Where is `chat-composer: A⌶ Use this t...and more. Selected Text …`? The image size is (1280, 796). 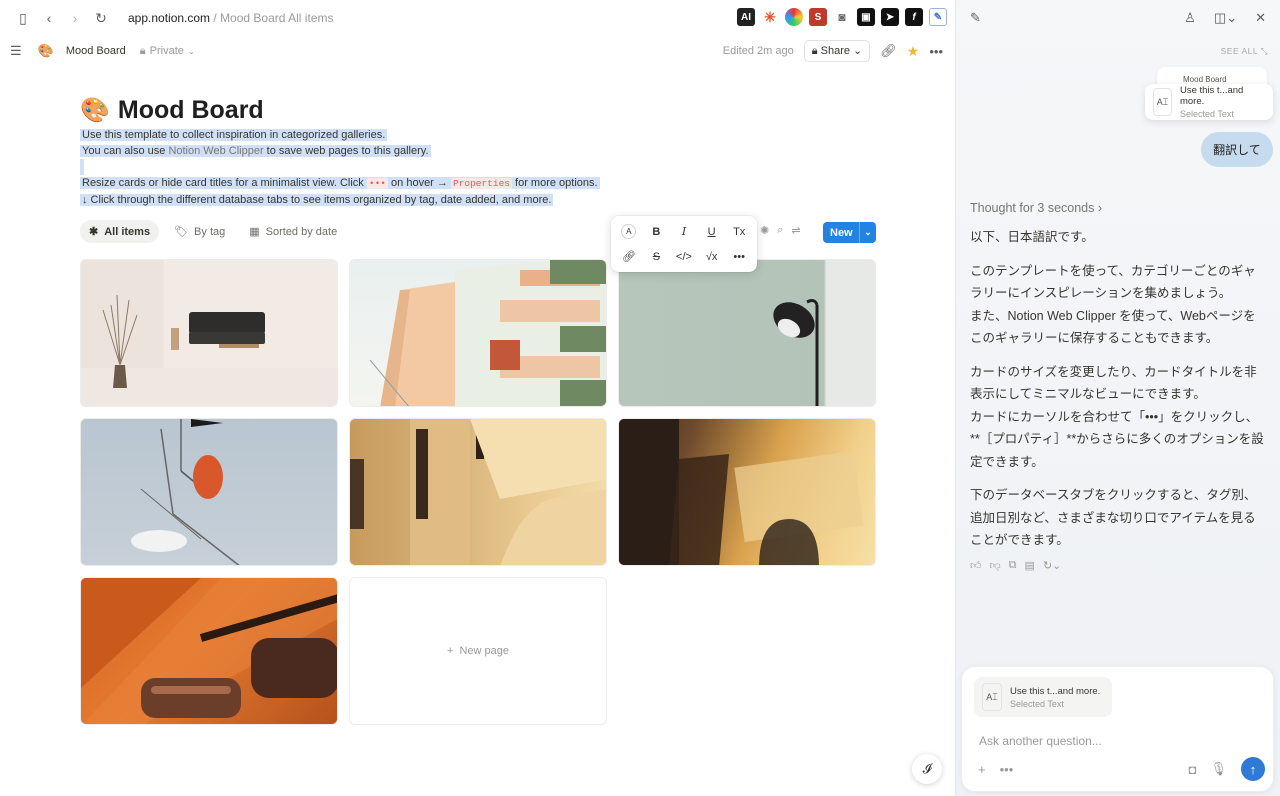 chat-composer: A⌶ Use this t...and more. Selected Text … is located at coordinates (1117, 729).